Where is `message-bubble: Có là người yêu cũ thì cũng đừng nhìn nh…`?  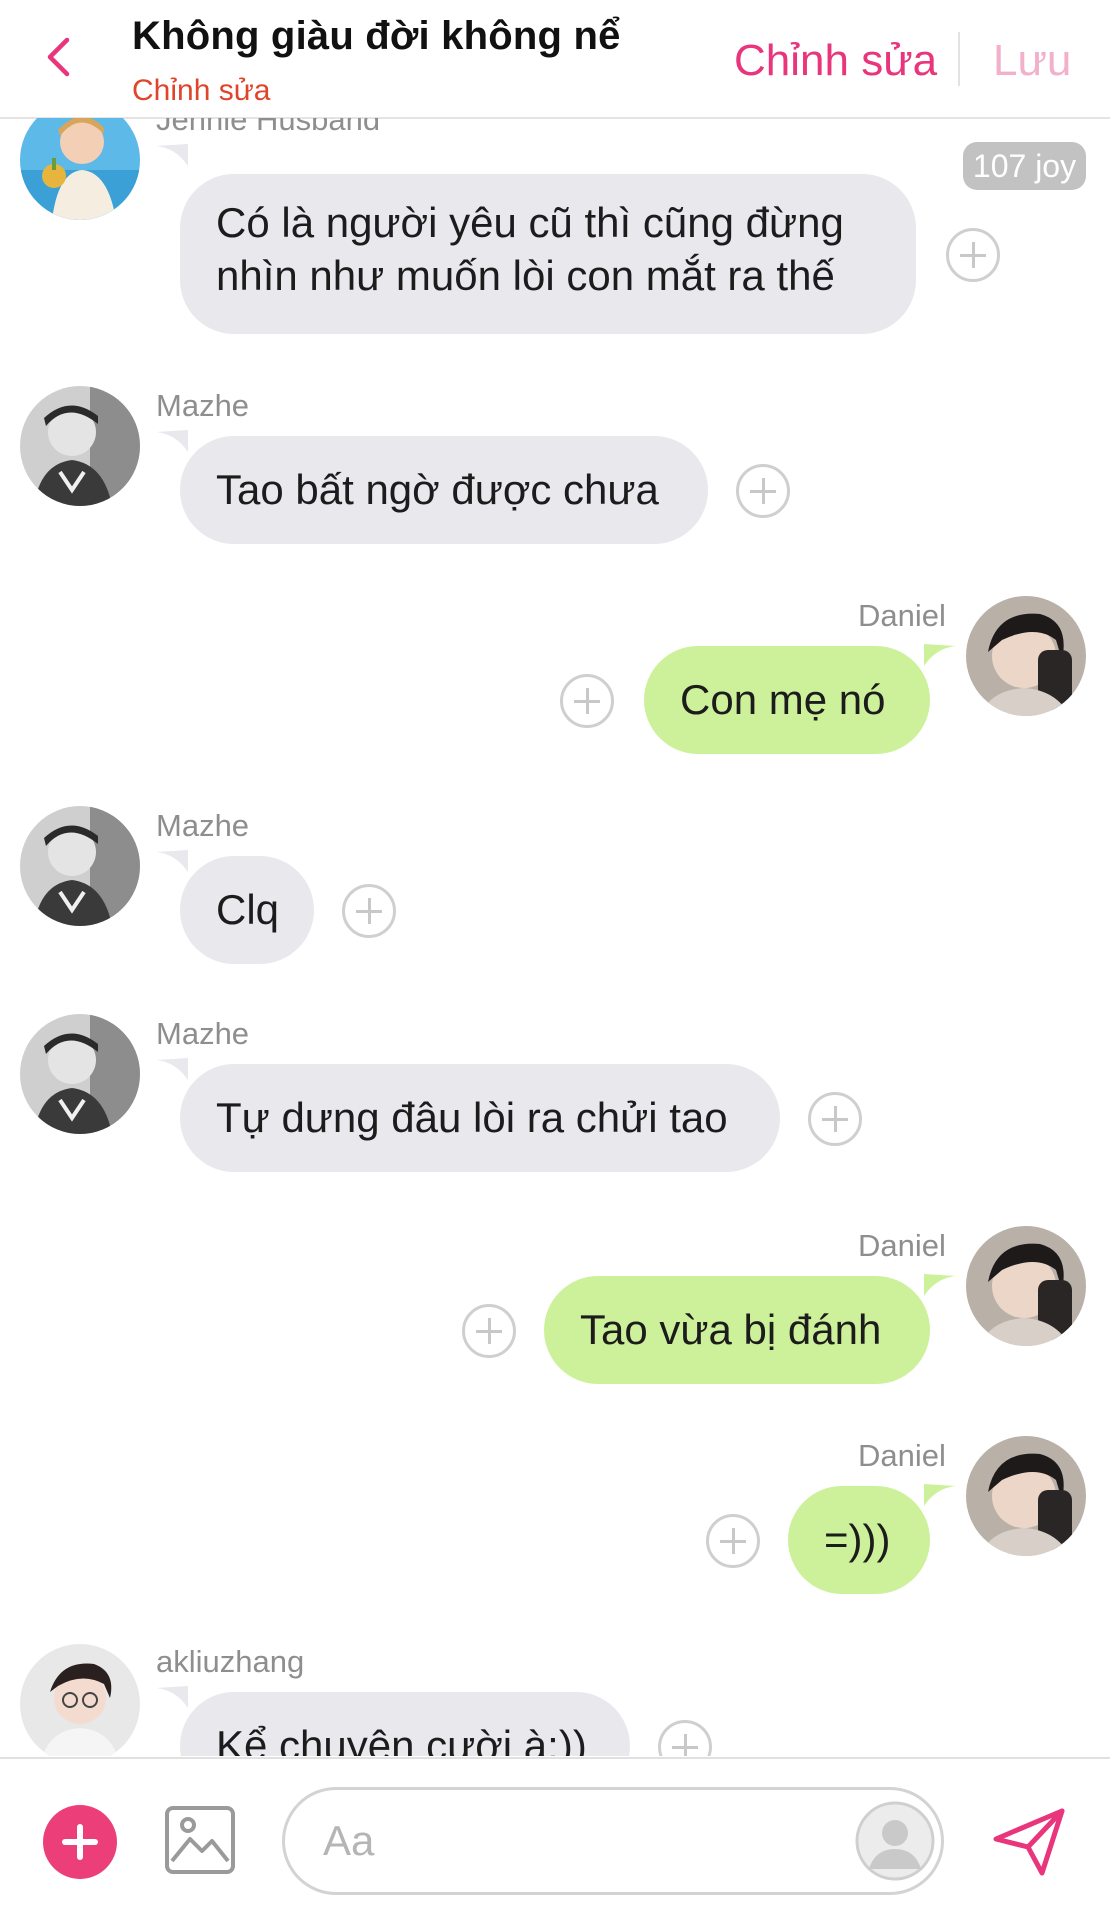
message-bubble: Có là người yêu cũ thì cũng đừng nhìn nh… is located at coordinates (548, 254).